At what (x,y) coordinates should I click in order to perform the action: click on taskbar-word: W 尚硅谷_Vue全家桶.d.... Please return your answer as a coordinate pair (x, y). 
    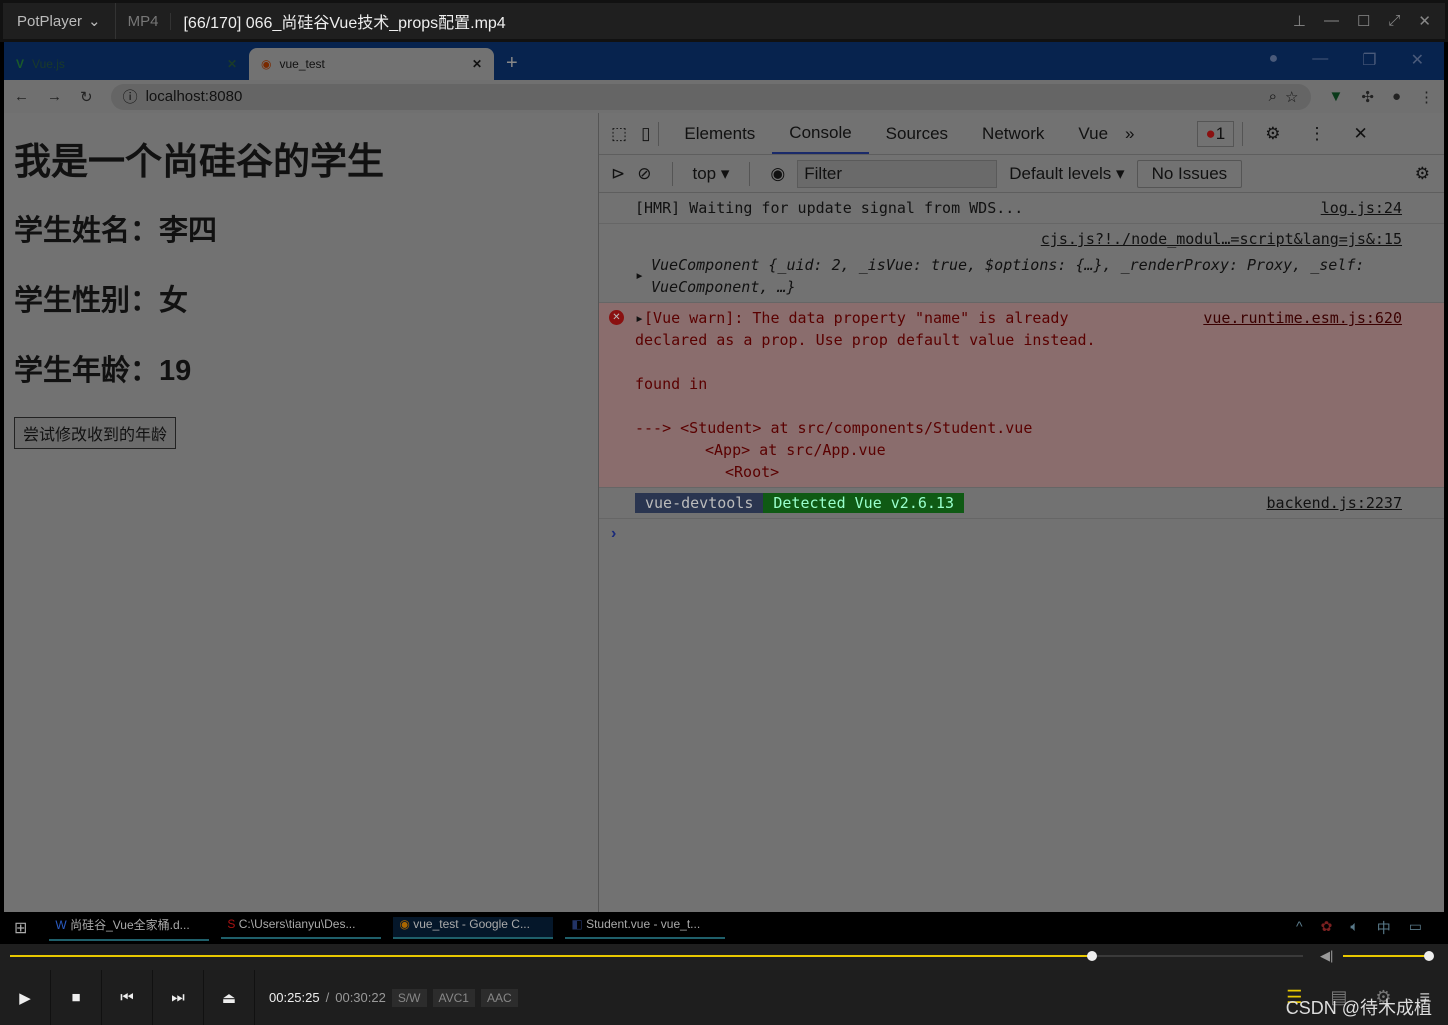
    Looking at the image, I should click on (129, 928).